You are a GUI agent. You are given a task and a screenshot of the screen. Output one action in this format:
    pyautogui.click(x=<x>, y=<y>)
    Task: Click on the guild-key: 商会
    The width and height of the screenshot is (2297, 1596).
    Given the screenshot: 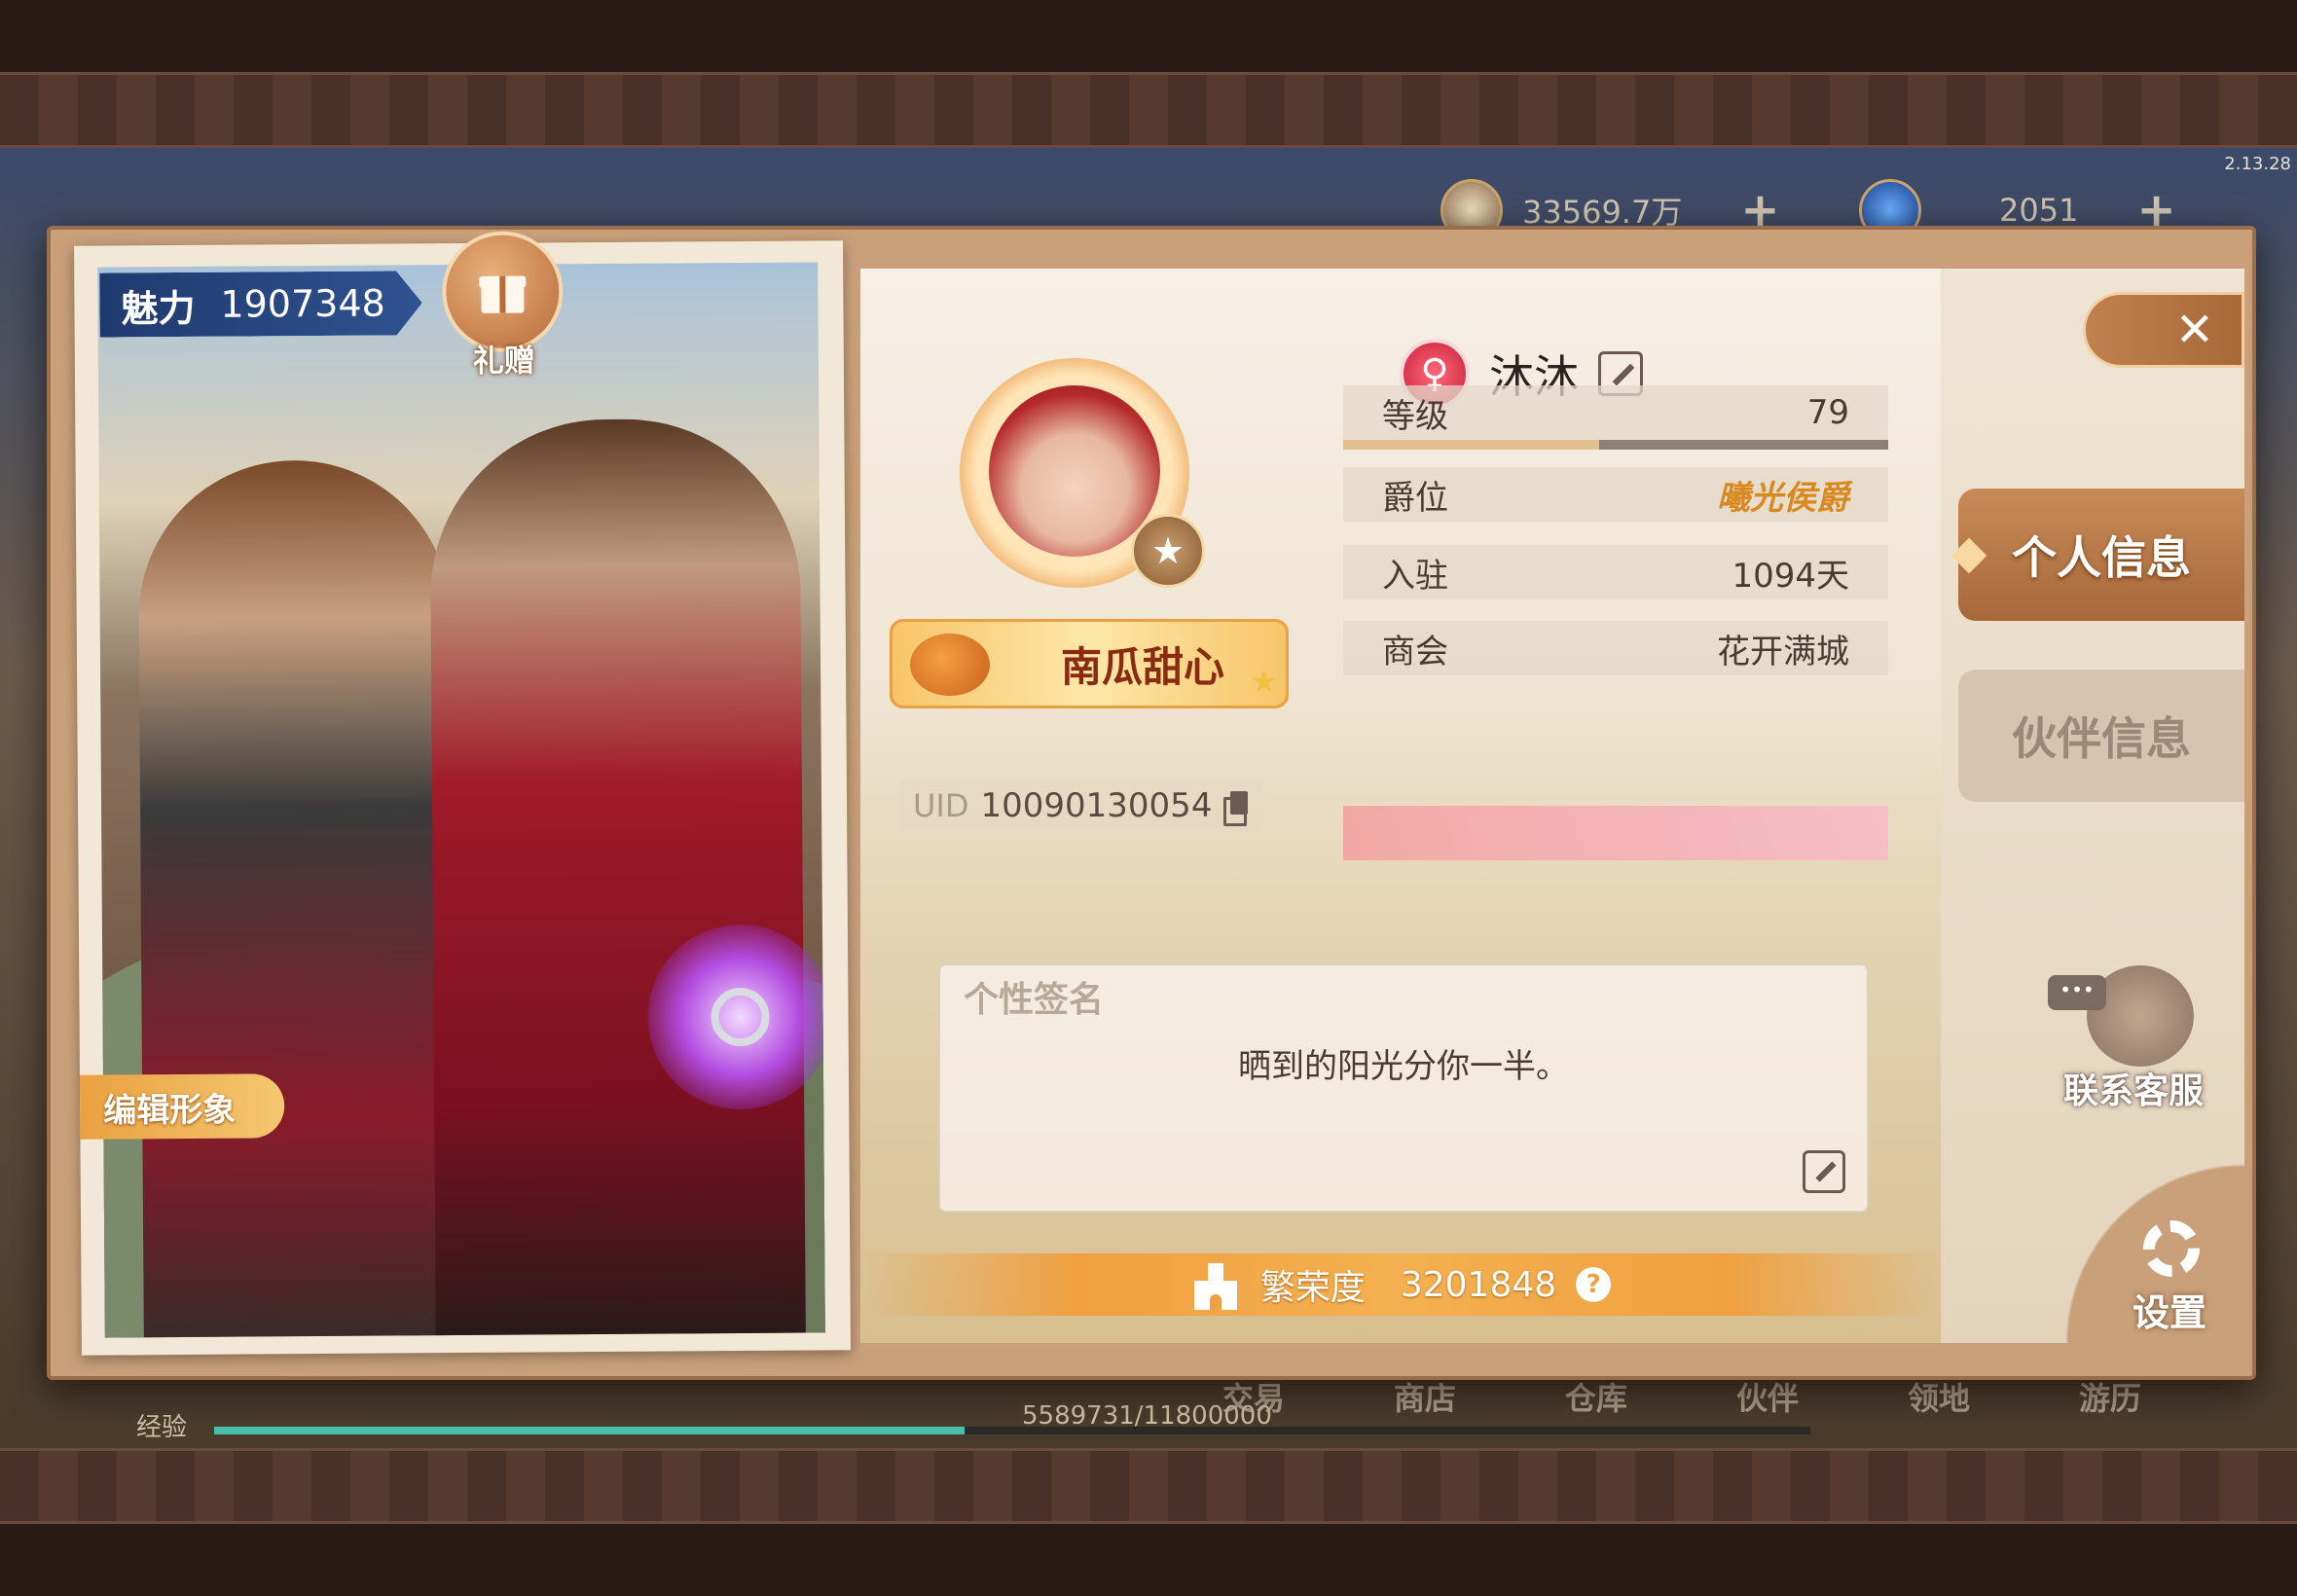 What is the action you would take?
    pyautogui.click(x=1415, y=651)
    